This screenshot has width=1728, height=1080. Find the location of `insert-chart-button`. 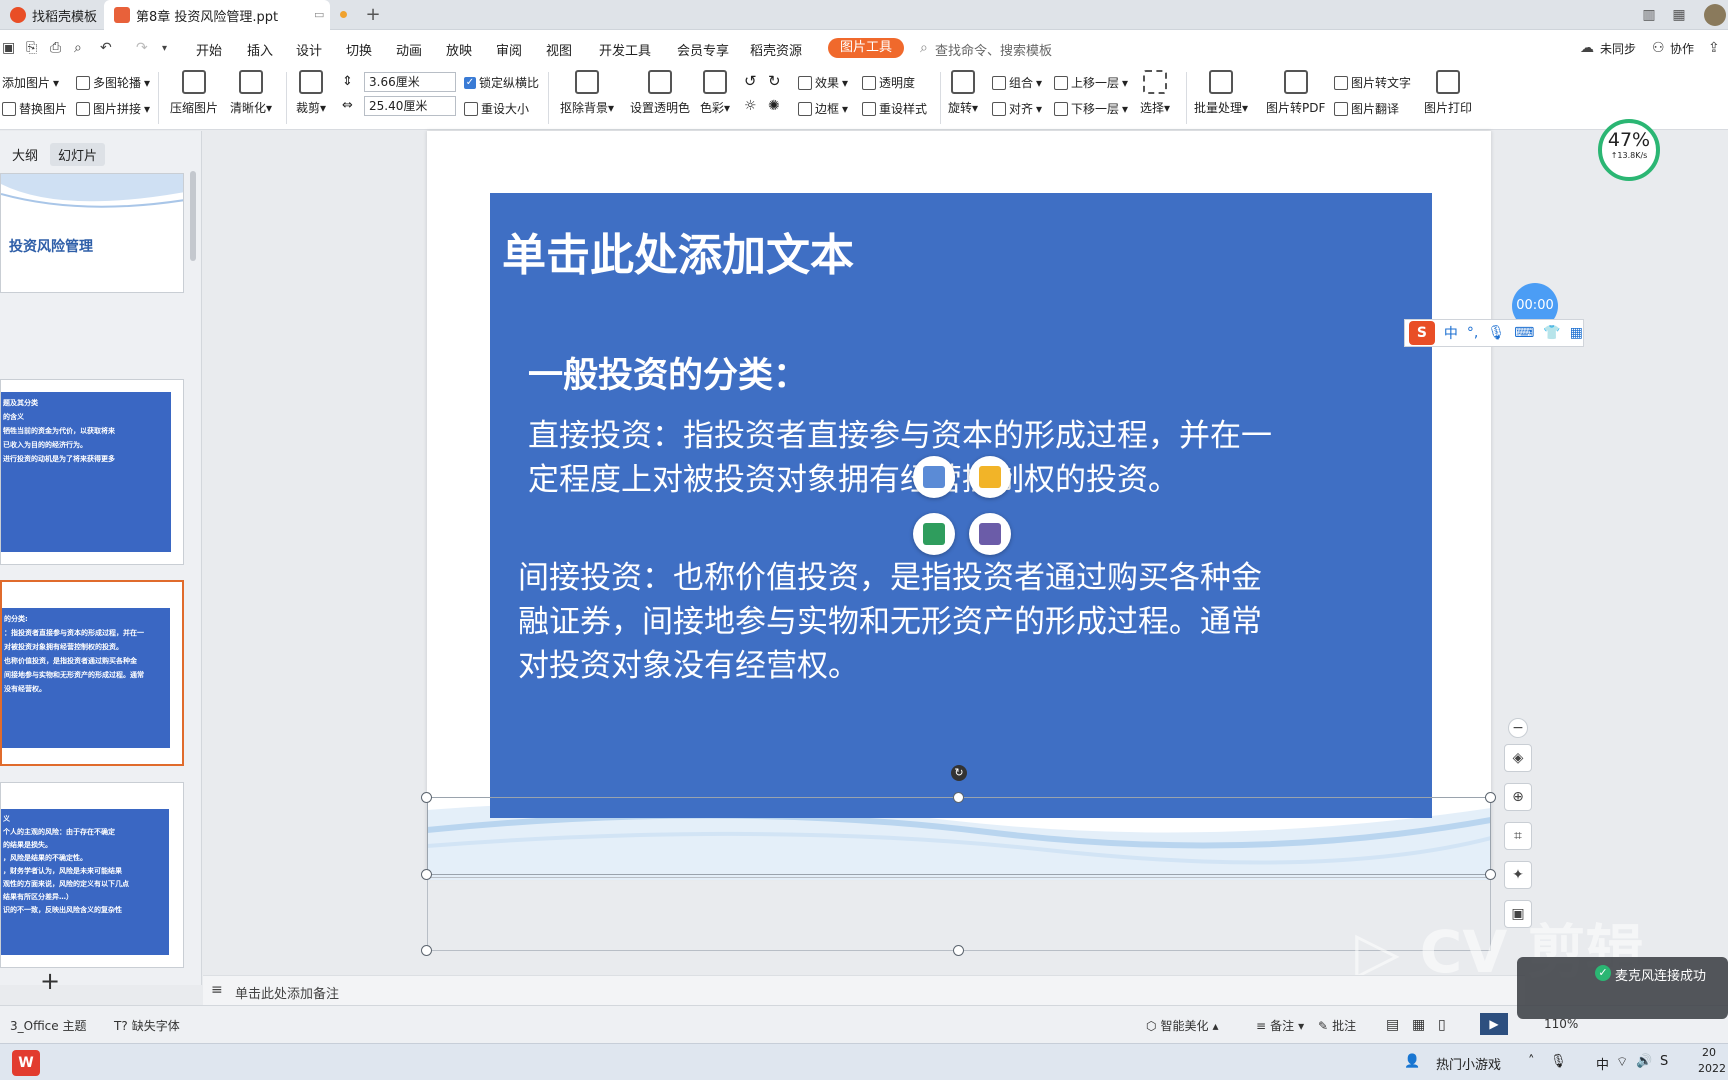

insert-chart-button is located at coordinates (990, 477).